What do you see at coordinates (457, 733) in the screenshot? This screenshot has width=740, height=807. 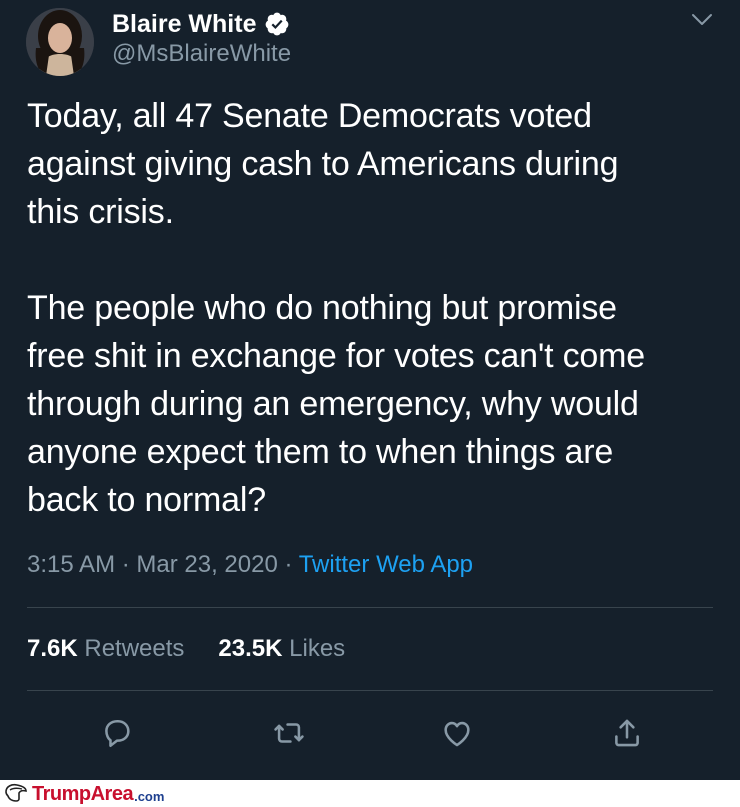 I see `heart-icon` at bounding box center [457, 733].